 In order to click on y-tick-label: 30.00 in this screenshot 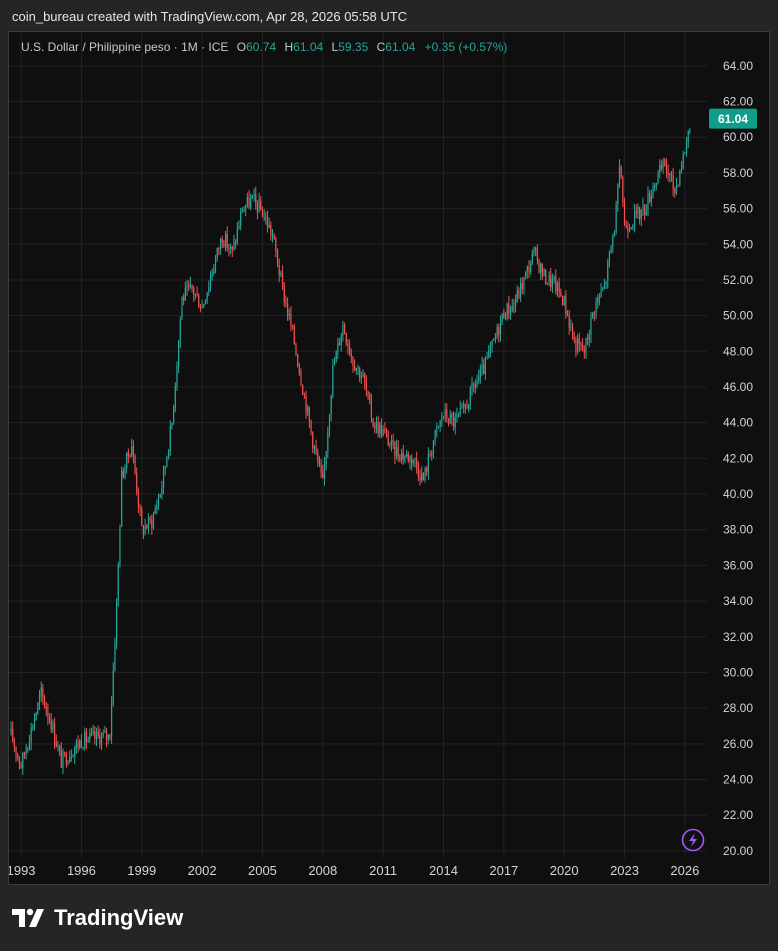, I will do `click(738, 672)`.